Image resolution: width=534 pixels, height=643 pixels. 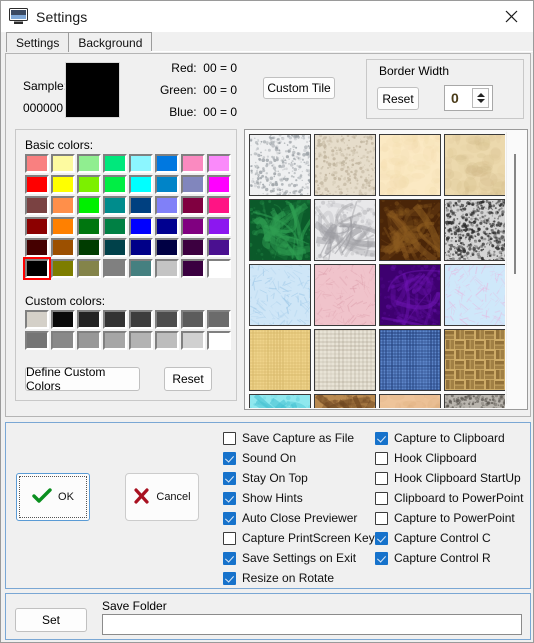 I want to click on border-width-stepper: 0, so click(x=468, y=98).